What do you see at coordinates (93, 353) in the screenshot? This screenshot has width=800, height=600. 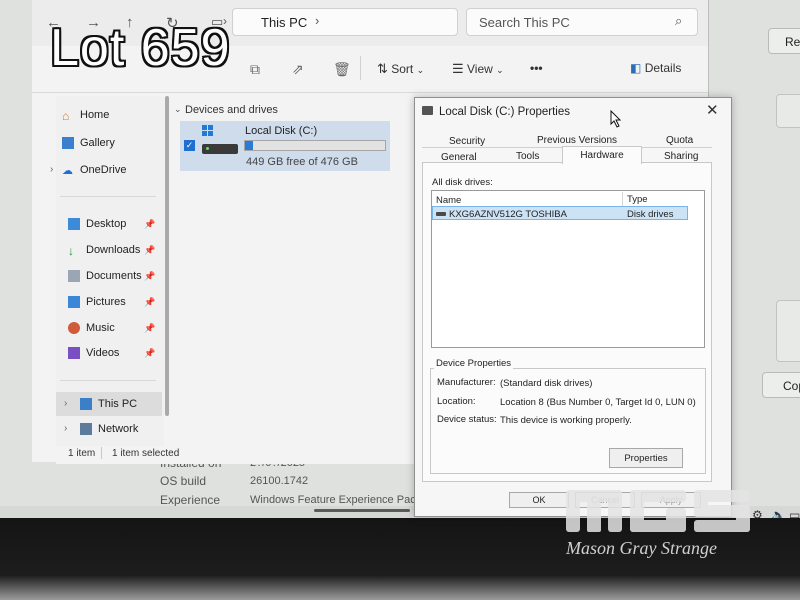 I see `sidebar-item-videos: Videos` at bounding box center [93, 353].